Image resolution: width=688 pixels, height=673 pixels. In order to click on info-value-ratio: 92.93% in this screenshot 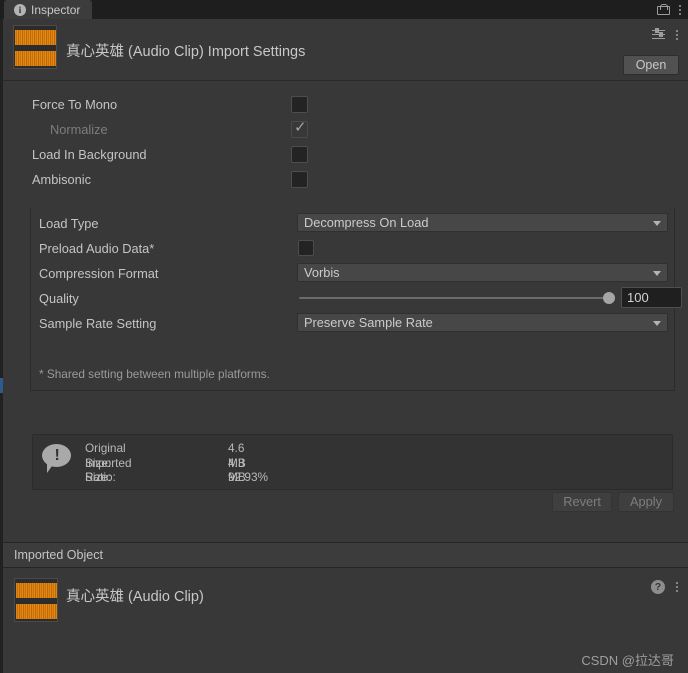, I will do `click(248, 477)`.